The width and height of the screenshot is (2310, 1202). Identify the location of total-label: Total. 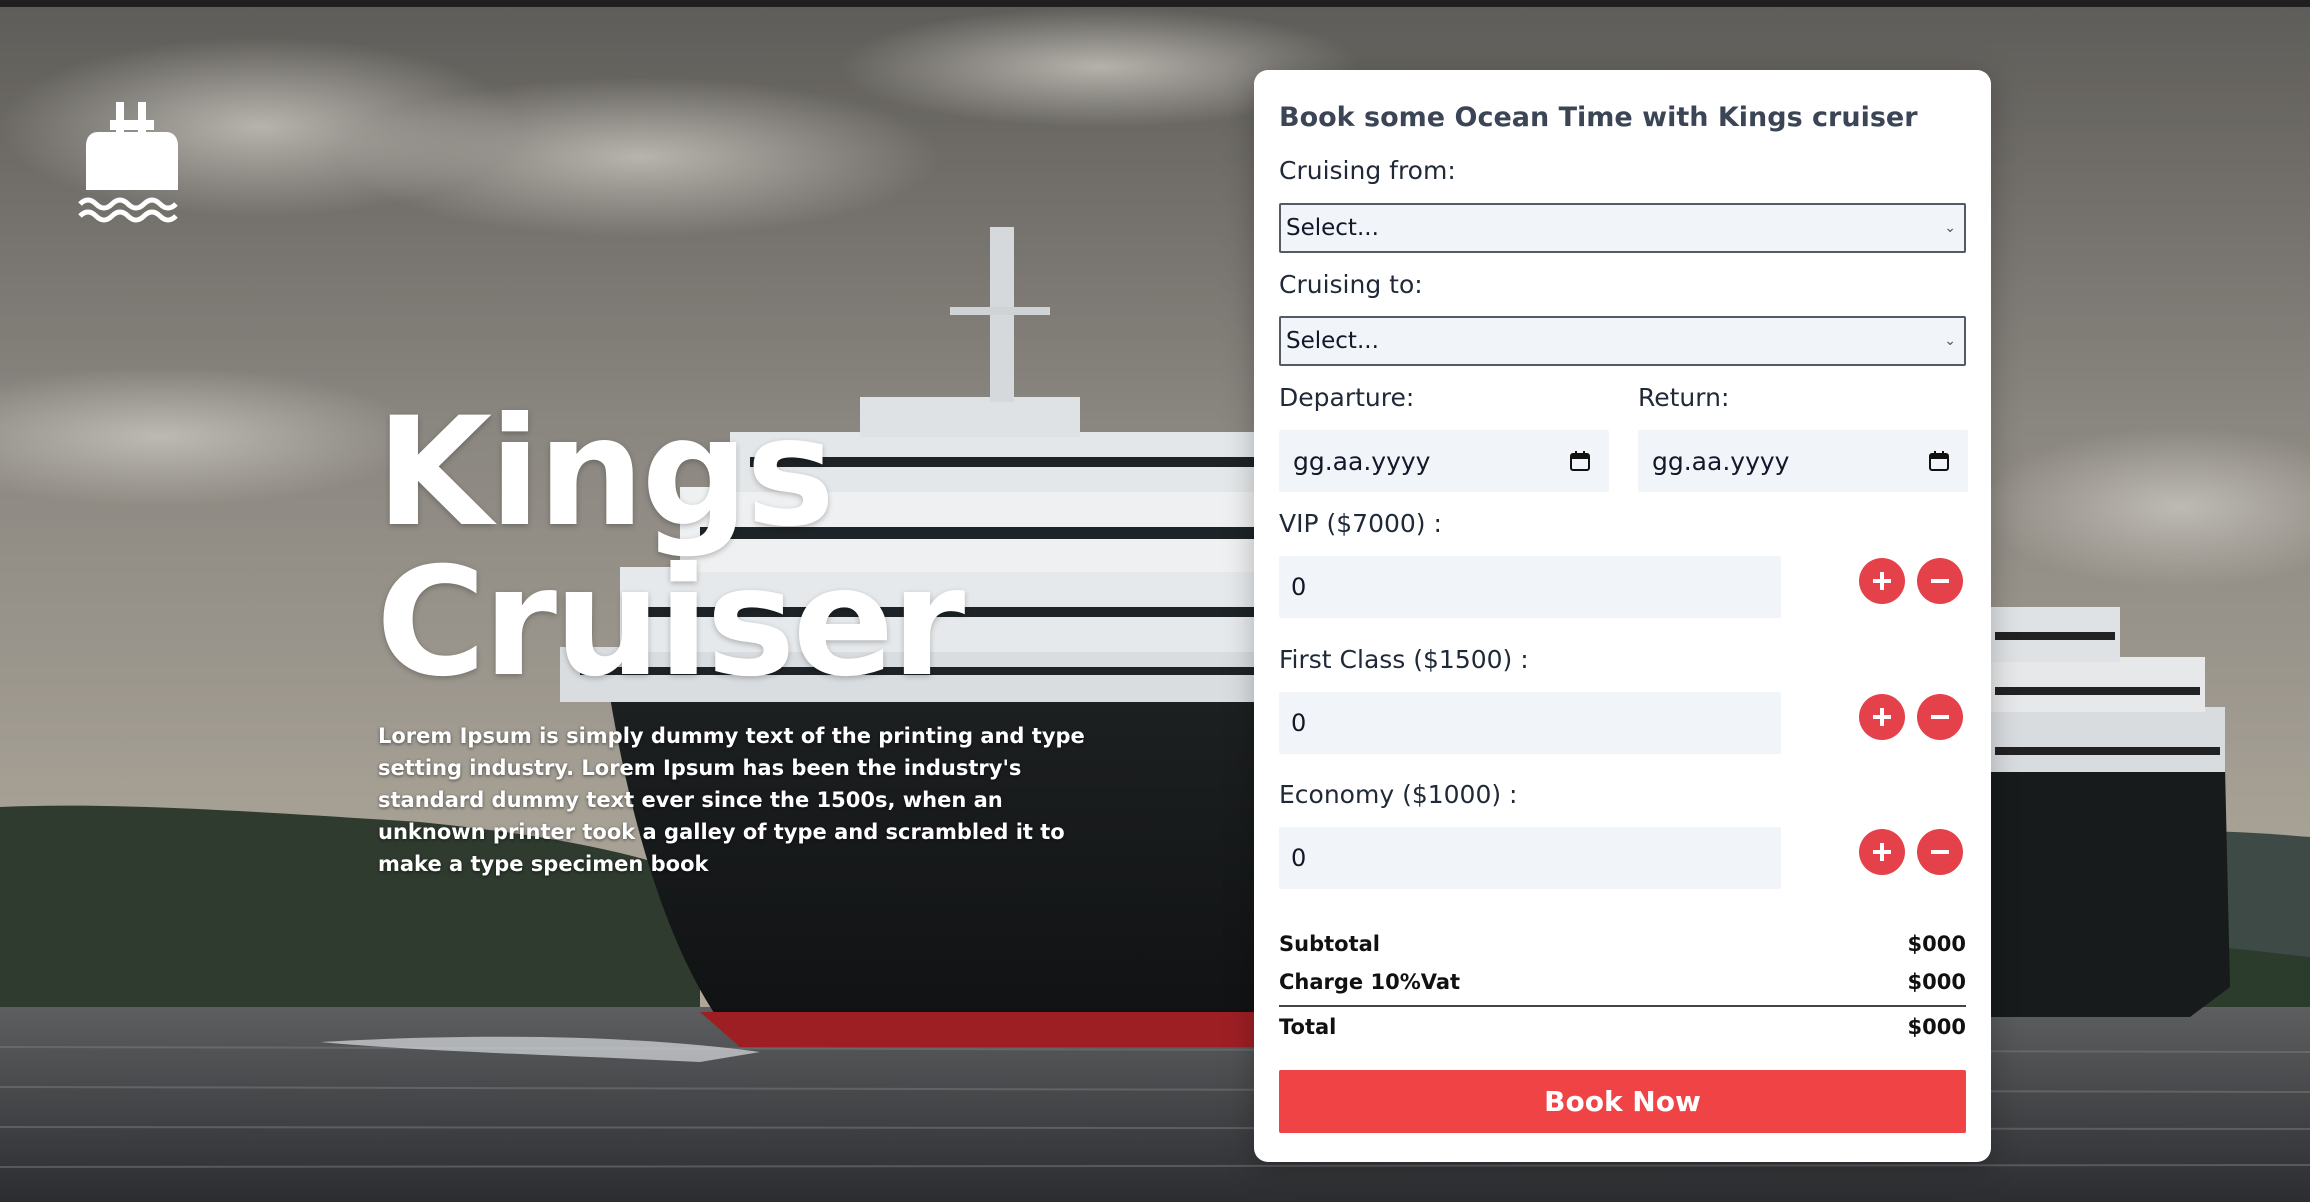
(1308, 1027).